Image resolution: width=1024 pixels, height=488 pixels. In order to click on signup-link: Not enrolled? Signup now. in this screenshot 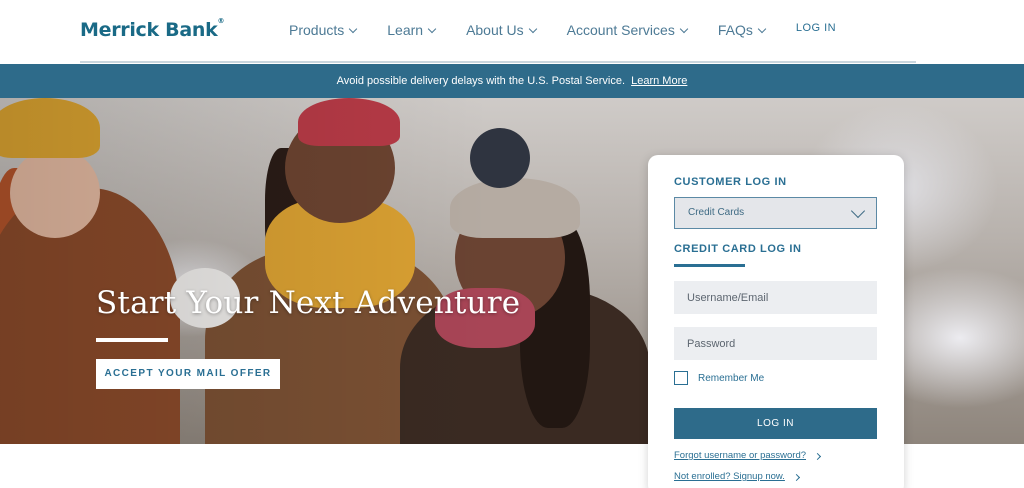, I will do `click(737, 476)`.